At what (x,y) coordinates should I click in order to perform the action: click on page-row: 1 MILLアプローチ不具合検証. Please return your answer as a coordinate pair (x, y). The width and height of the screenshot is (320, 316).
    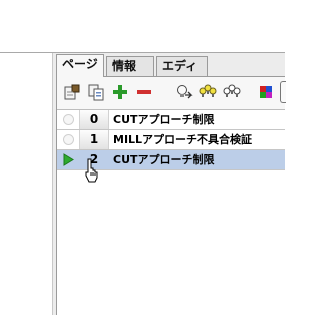
    Looking at the image, I should click on (171, 140).